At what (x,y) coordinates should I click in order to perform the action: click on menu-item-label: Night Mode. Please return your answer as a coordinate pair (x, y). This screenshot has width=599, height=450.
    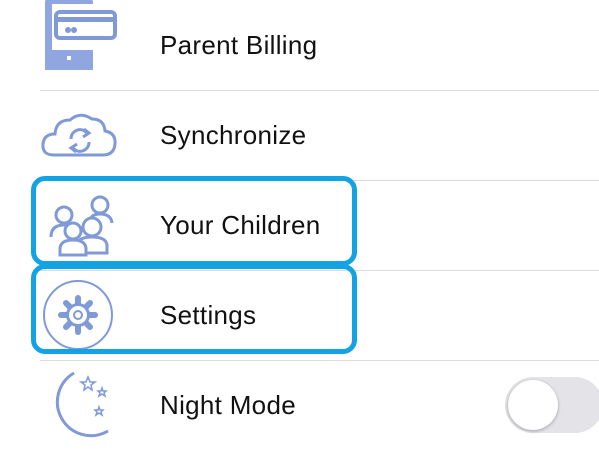
    Looking at the image, I should click on (228, 405).